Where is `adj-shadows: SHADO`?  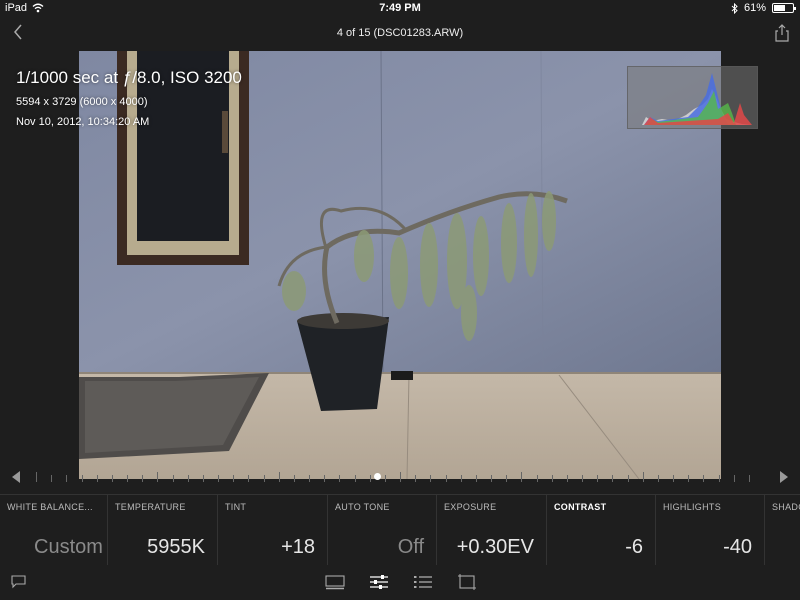 adj-shadows: SHADO is located at coordinates (782, 530).